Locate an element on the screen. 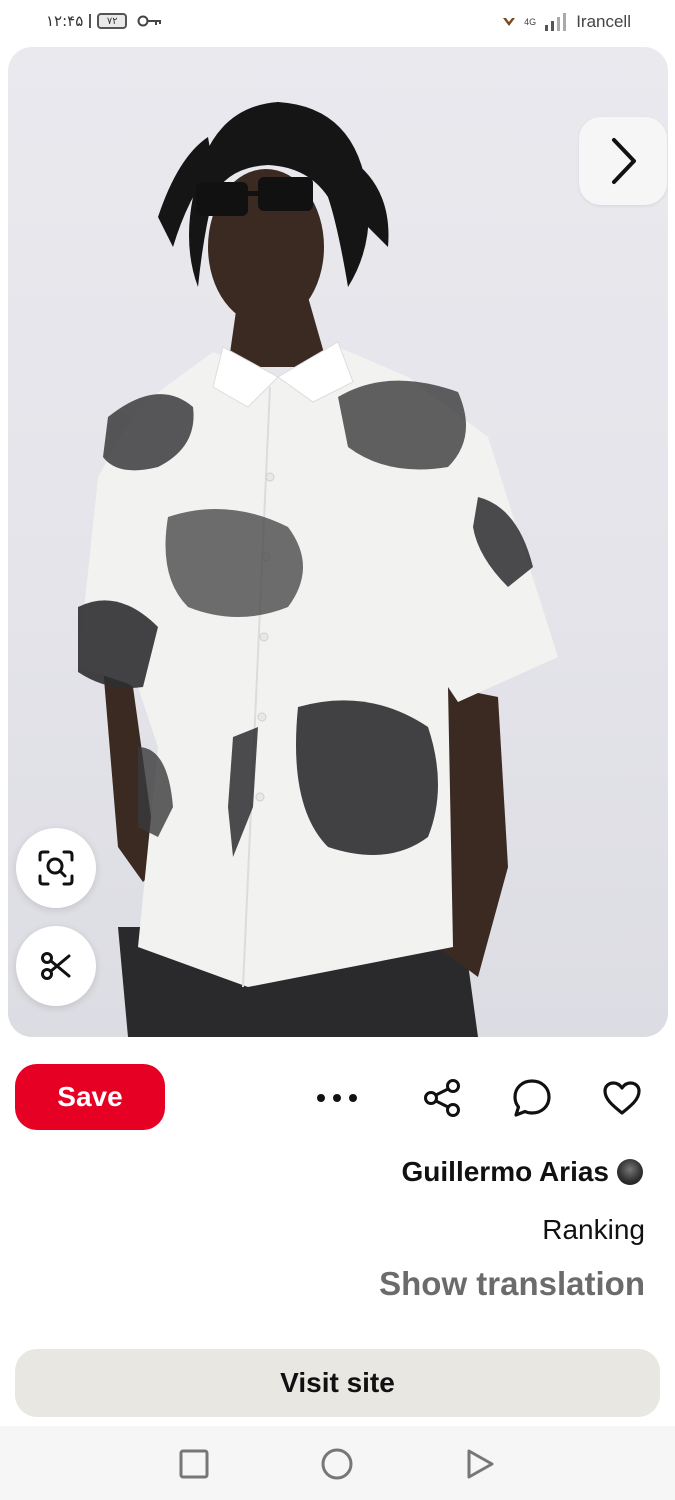  like-button is located at coordinates (622, 1098).